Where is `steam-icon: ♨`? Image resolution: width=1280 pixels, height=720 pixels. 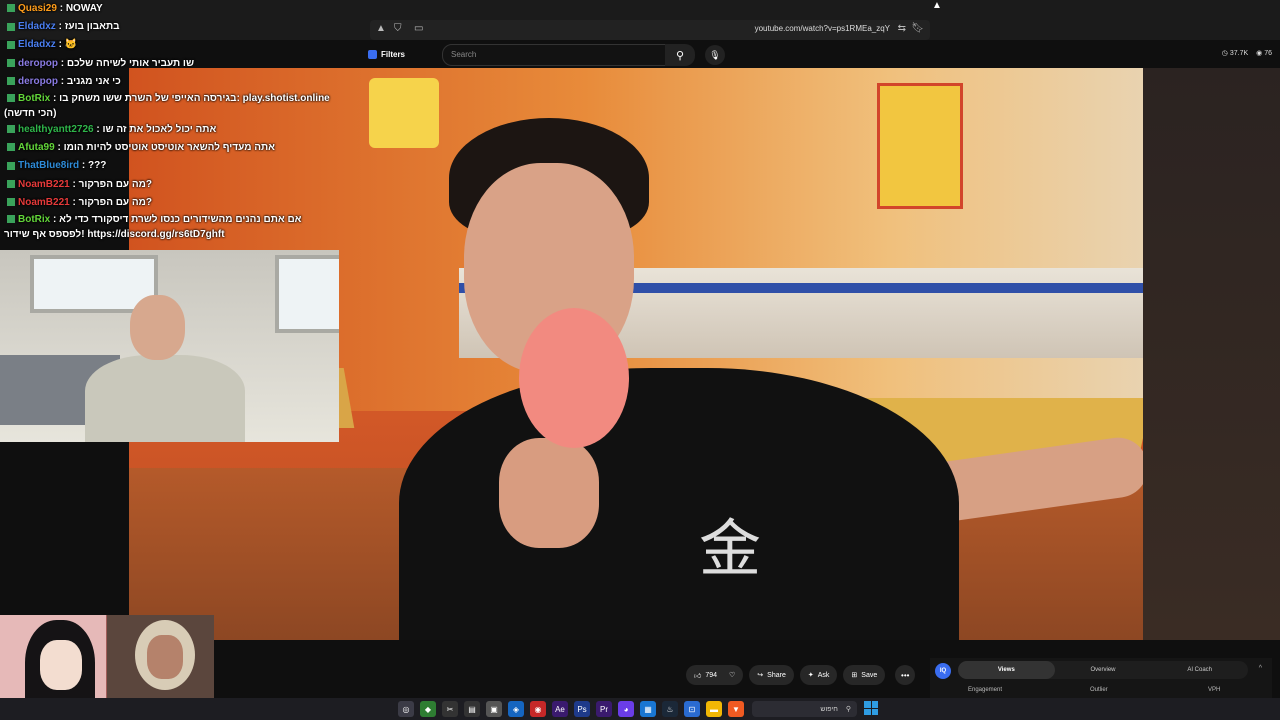
steam-icon: ♨ is located at coordinates (670, 709).